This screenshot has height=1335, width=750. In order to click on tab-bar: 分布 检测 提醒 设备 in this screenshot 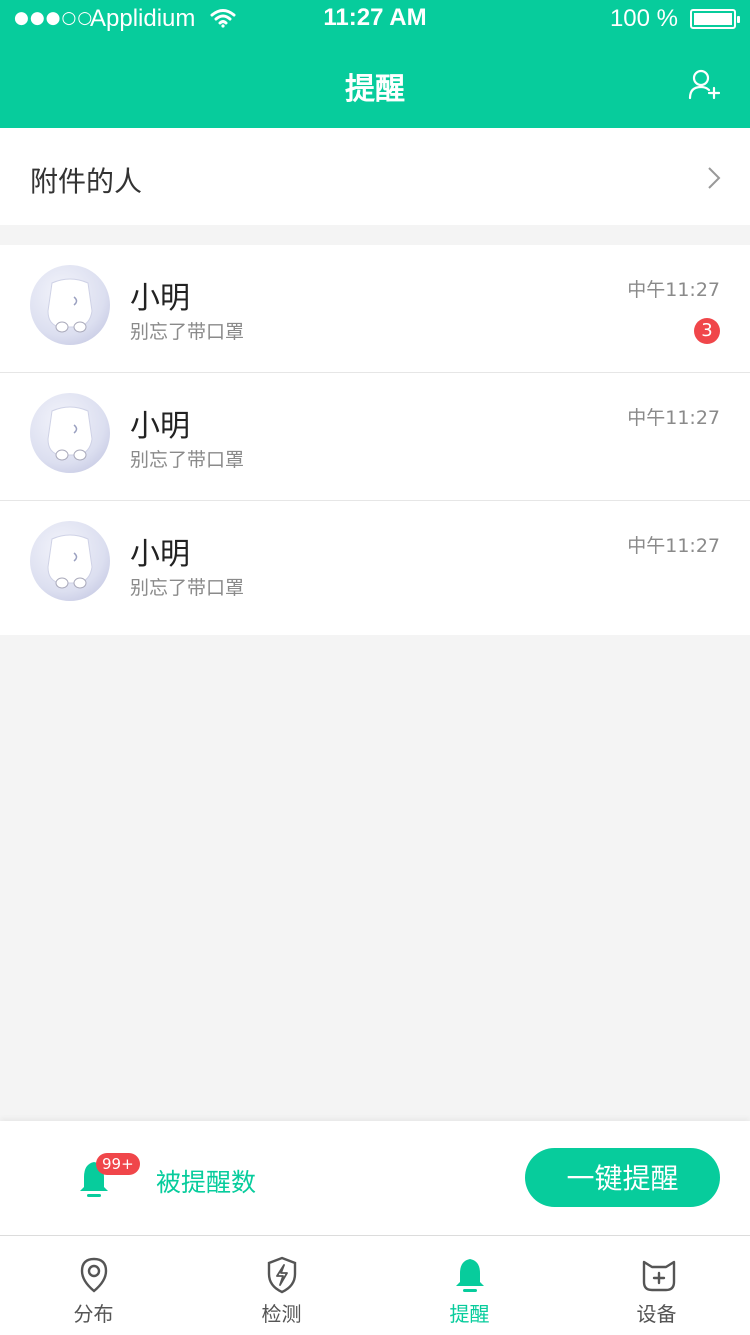, I will do `click(375, 1285)`.